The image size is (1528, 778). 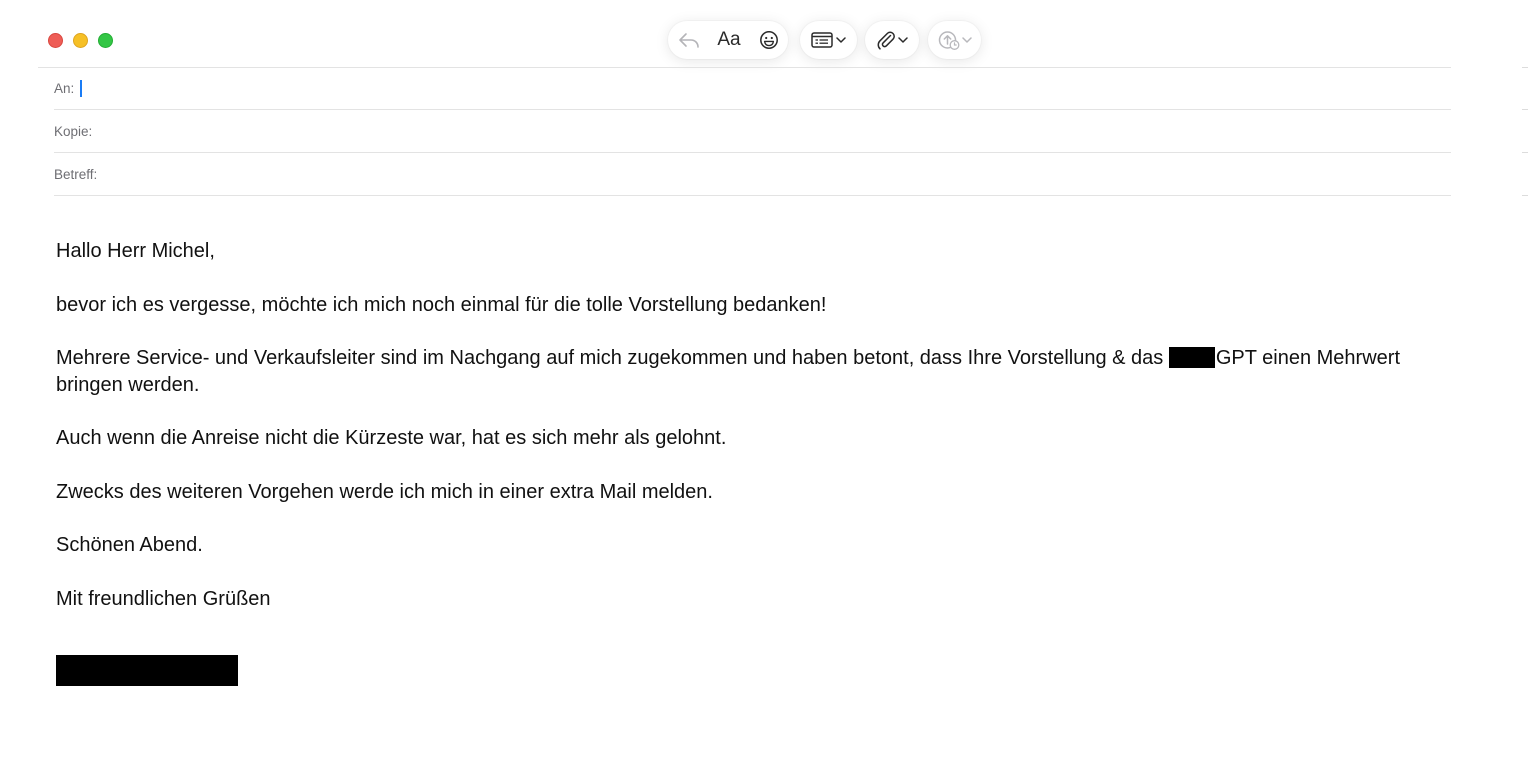 What do you see at coordinates (55, 40) in the screenshot?
I see `close-window-button` at bounding box center [55, 40].